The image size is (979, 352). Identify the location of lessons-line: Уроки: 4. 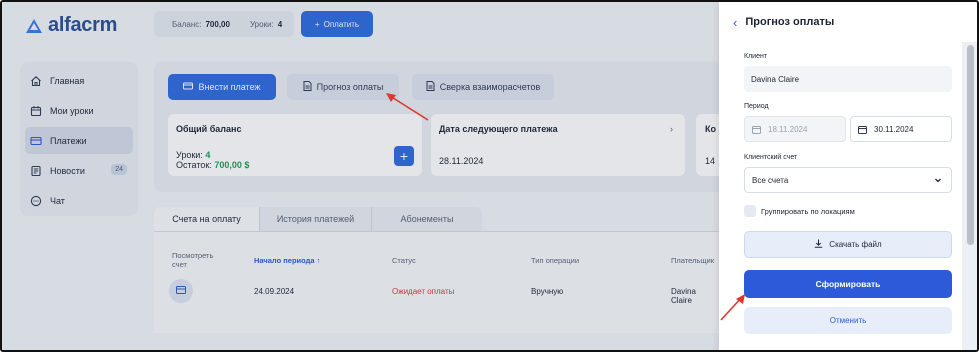
(295, 155).